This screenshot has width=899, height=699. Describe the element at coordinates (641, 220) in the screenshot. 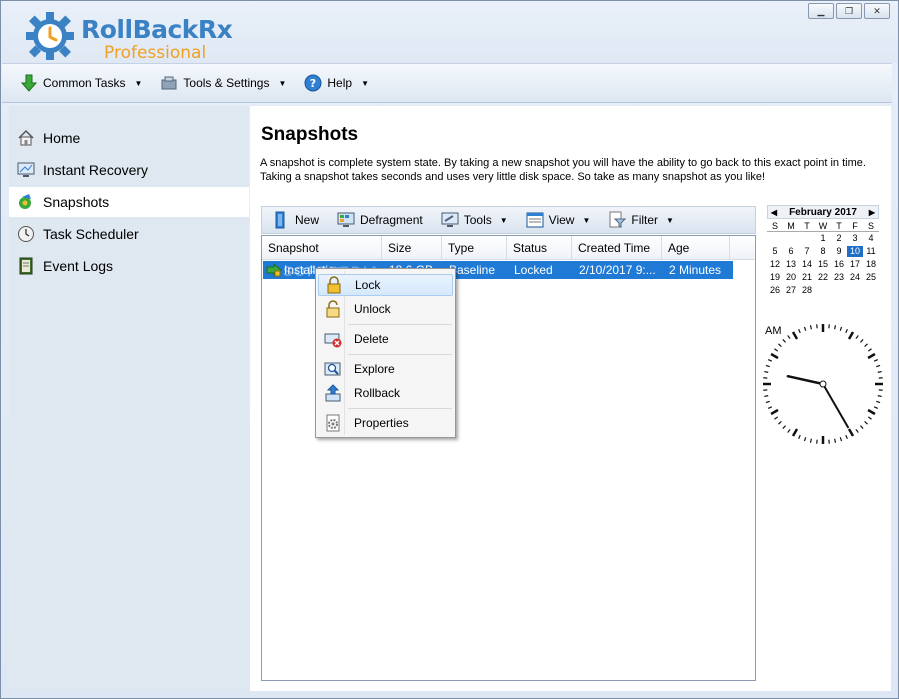

I see `filter-dropdown: Filter ▼` at that location.